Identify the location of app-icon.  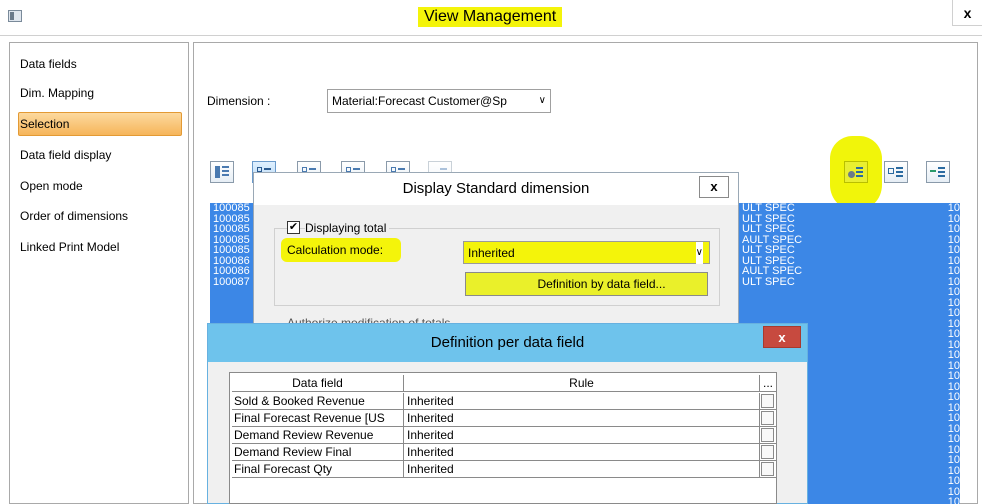
(15, 16).